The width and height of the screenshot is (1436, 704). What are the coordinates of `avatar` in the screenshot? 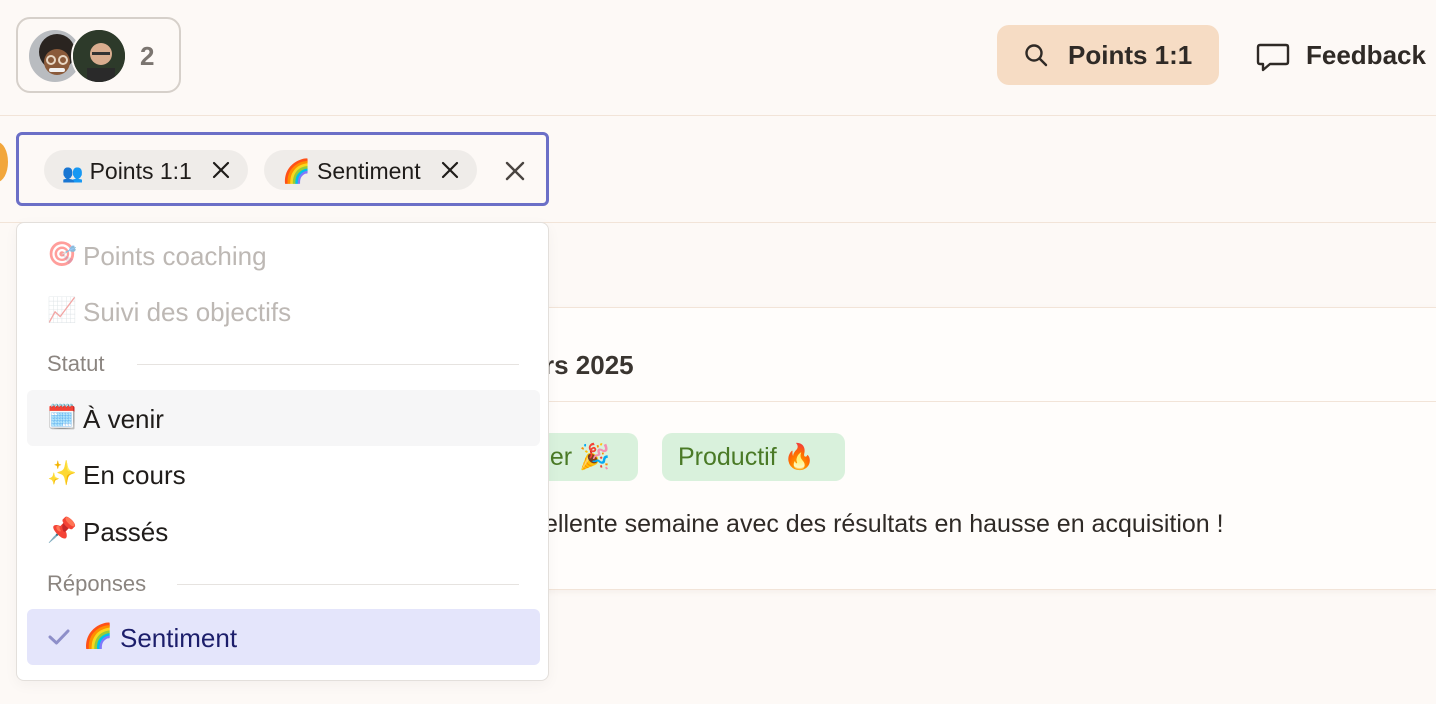 It's located at (99, 56).